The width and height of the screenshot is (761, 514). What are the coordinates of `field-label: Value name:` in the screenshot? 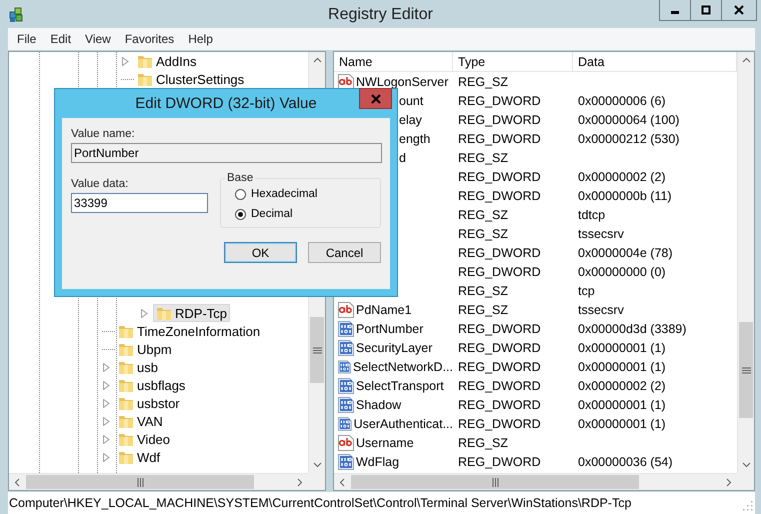 It's located at (103, 134).